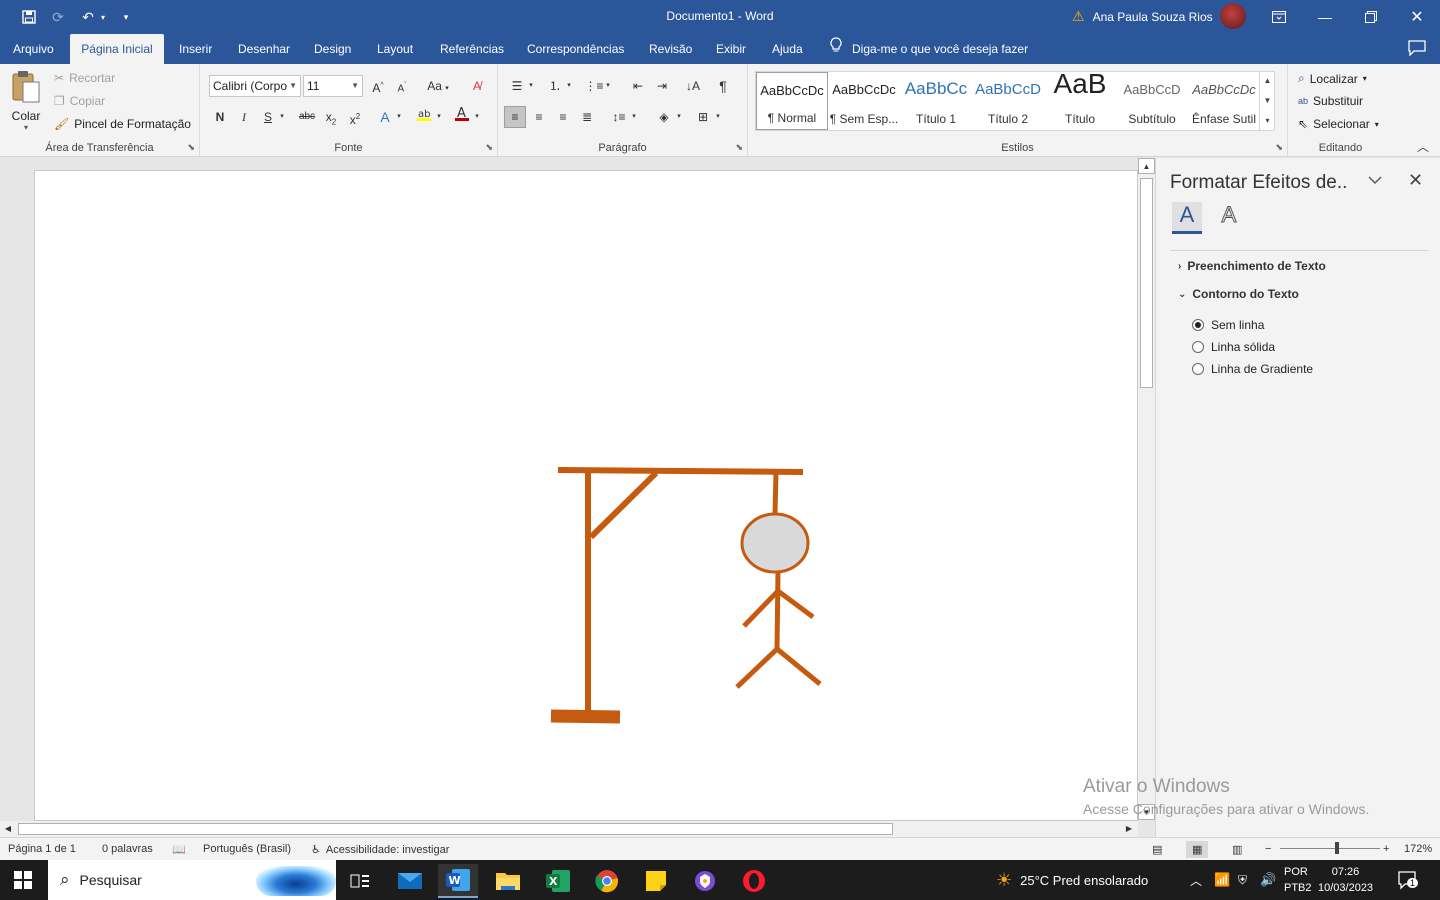 The width and height of the screenshot is (1440, 900). I want to click on word-count: 0 palavras, so click(127, 849).